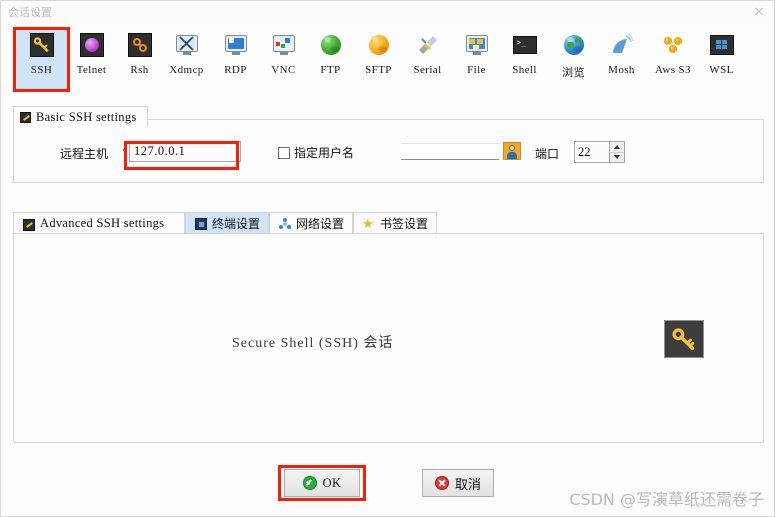  I want to click on orange-link-icon, so click(139, 45).